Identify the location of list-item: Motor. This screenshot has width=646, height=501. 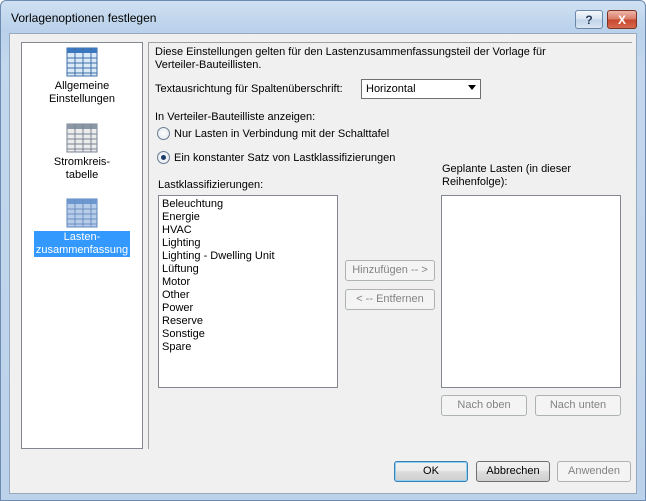
(249, 282).